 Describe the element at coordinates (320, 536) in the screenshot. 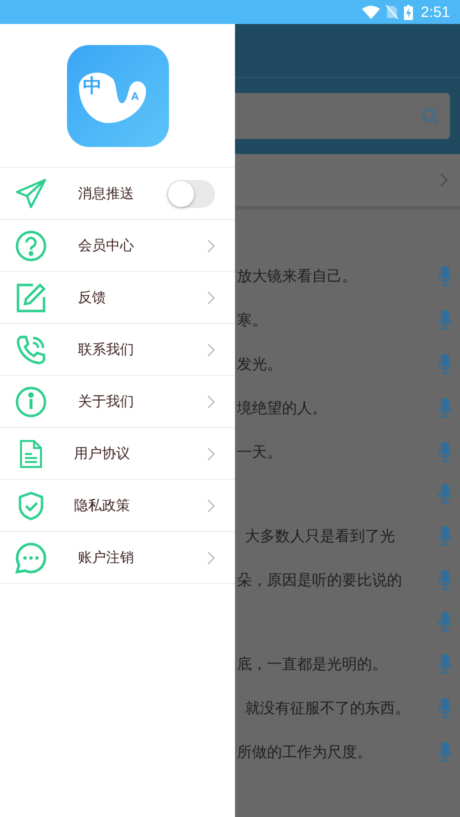

I see `sentence-text: 大多数人只是看到了光` at that location.